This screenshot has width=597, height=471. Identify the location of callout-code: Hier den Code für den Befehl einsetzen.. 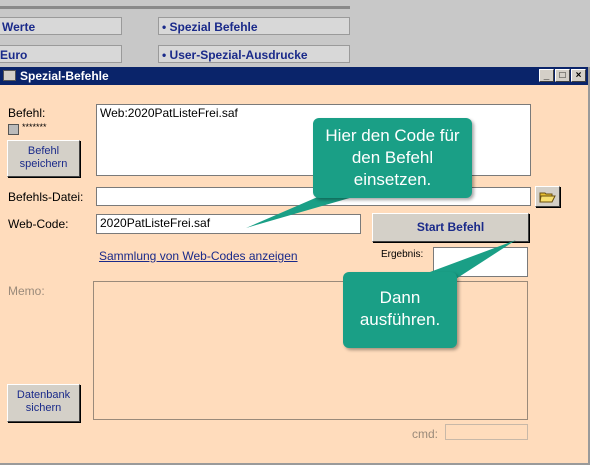
(392, 158).